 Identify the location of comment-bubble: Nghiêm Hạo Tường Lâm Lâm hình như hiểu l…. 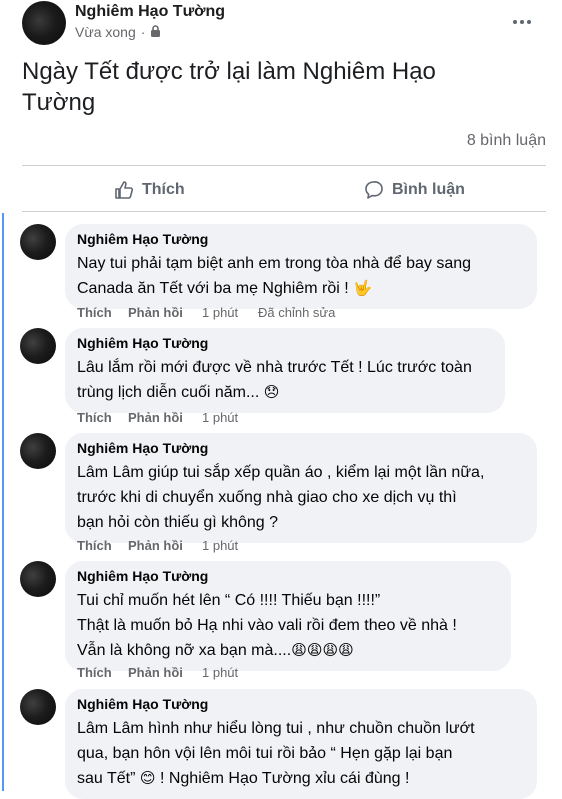
(301, 744).